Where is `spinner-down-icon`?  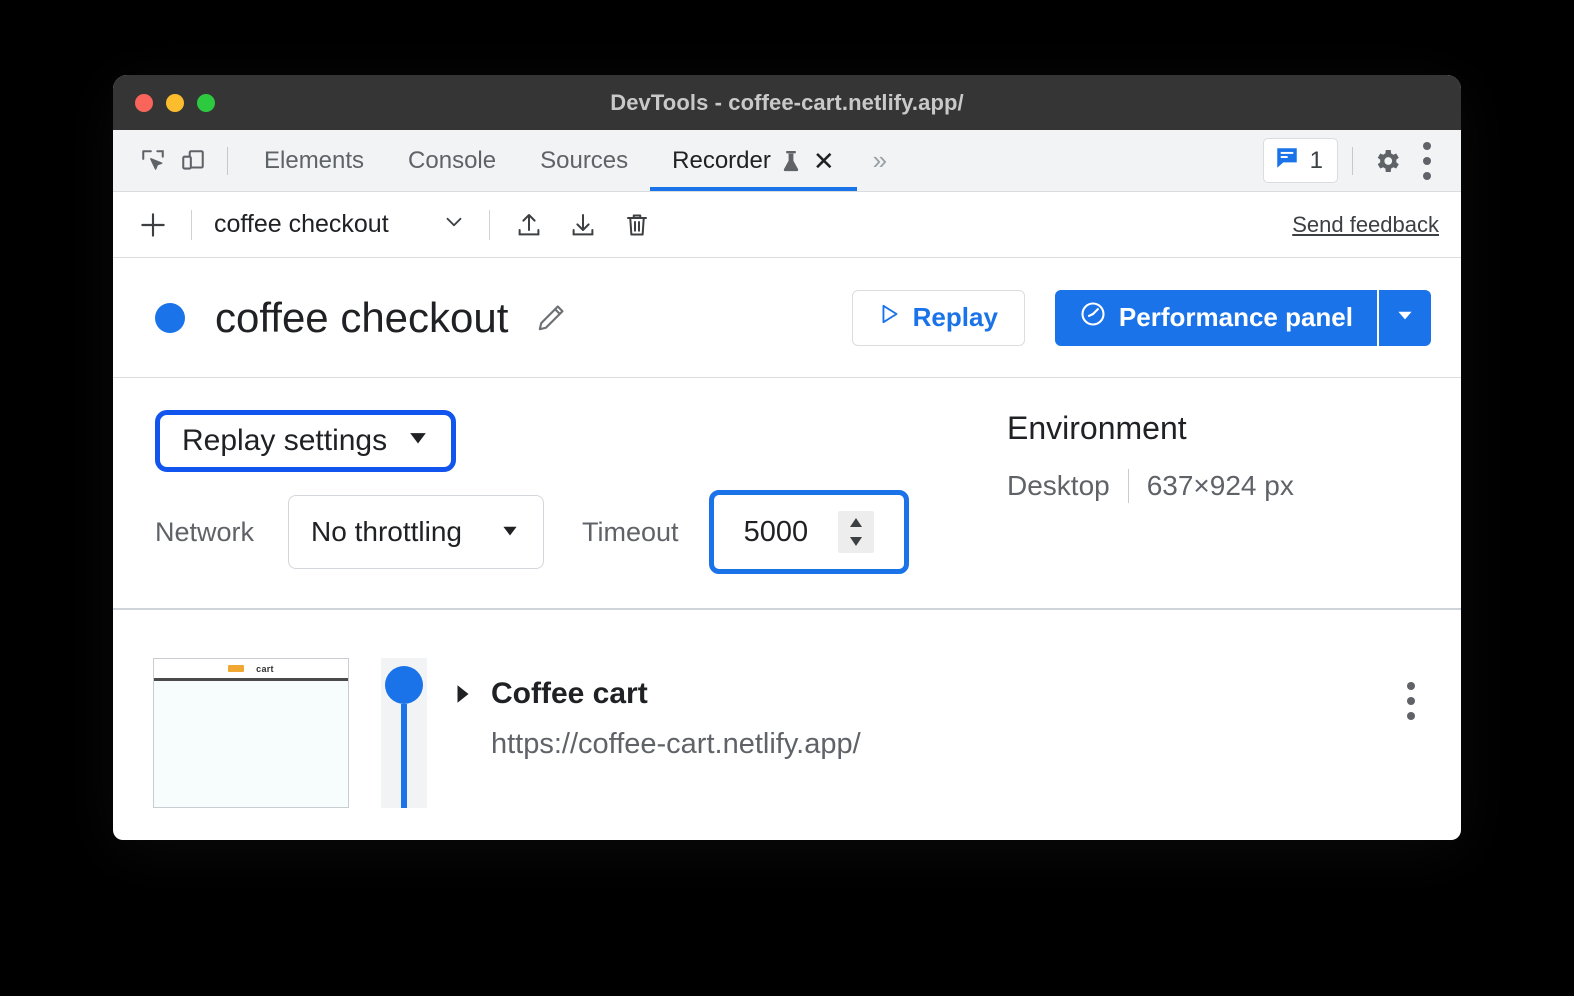
spinner-down-icon is located at coordinates (856, 541).